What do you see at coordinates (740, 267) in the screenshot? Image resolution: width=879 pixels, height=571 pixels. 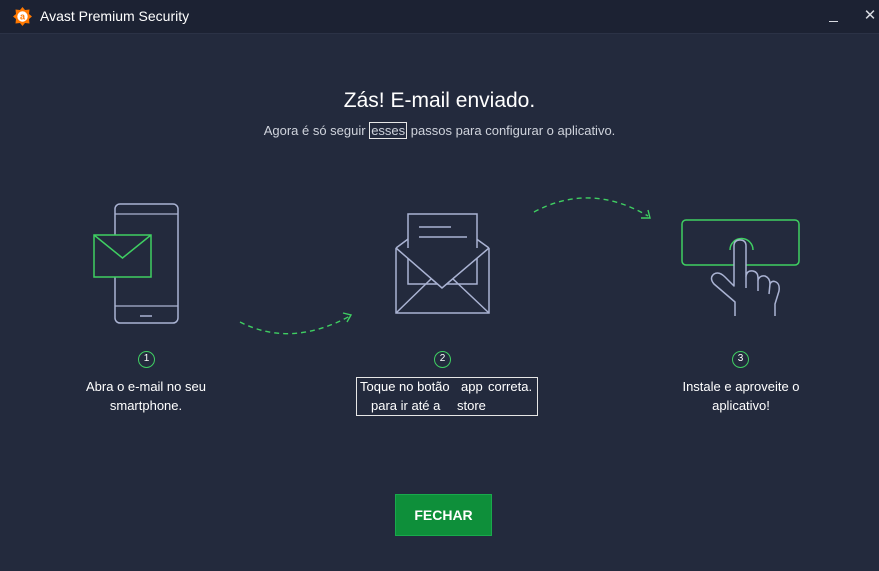 I see `tap-button-icon` at bounding box center [740, 267].